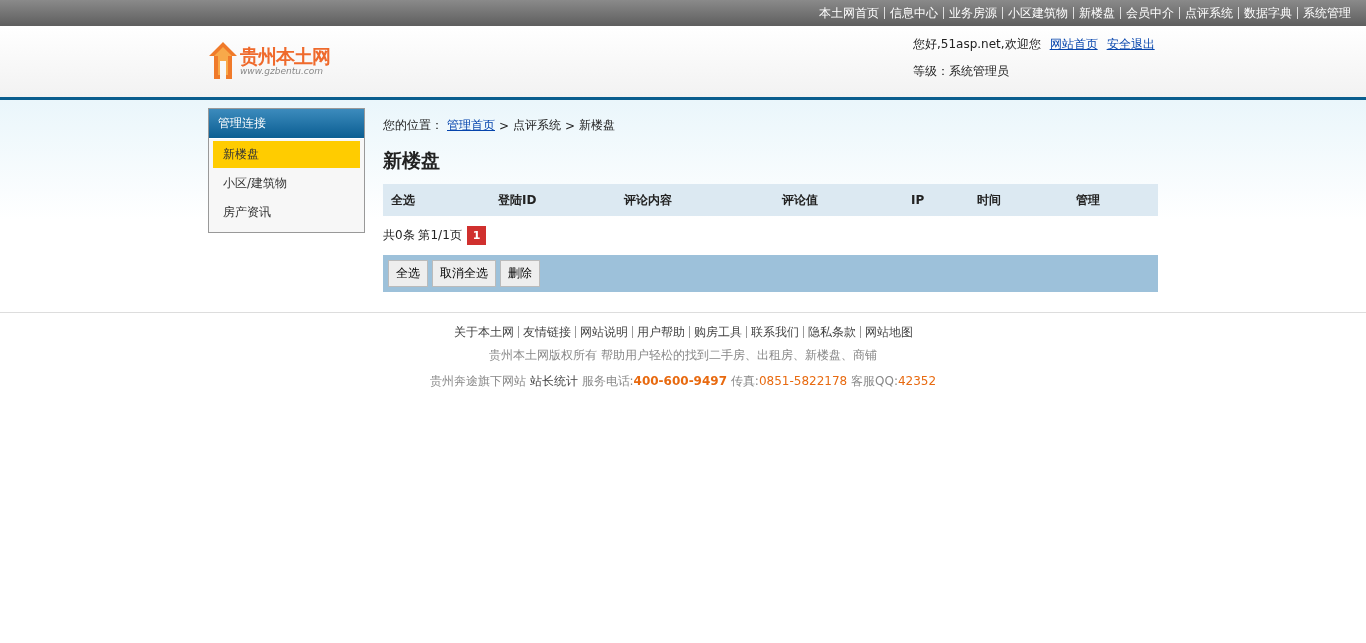 This screenshot has width=1366, height=643. What do you see at coordinates (961, 71) in the screenshot?
I see `user-level-text: 等级：系统管理员` at bounding box center [961, 71].